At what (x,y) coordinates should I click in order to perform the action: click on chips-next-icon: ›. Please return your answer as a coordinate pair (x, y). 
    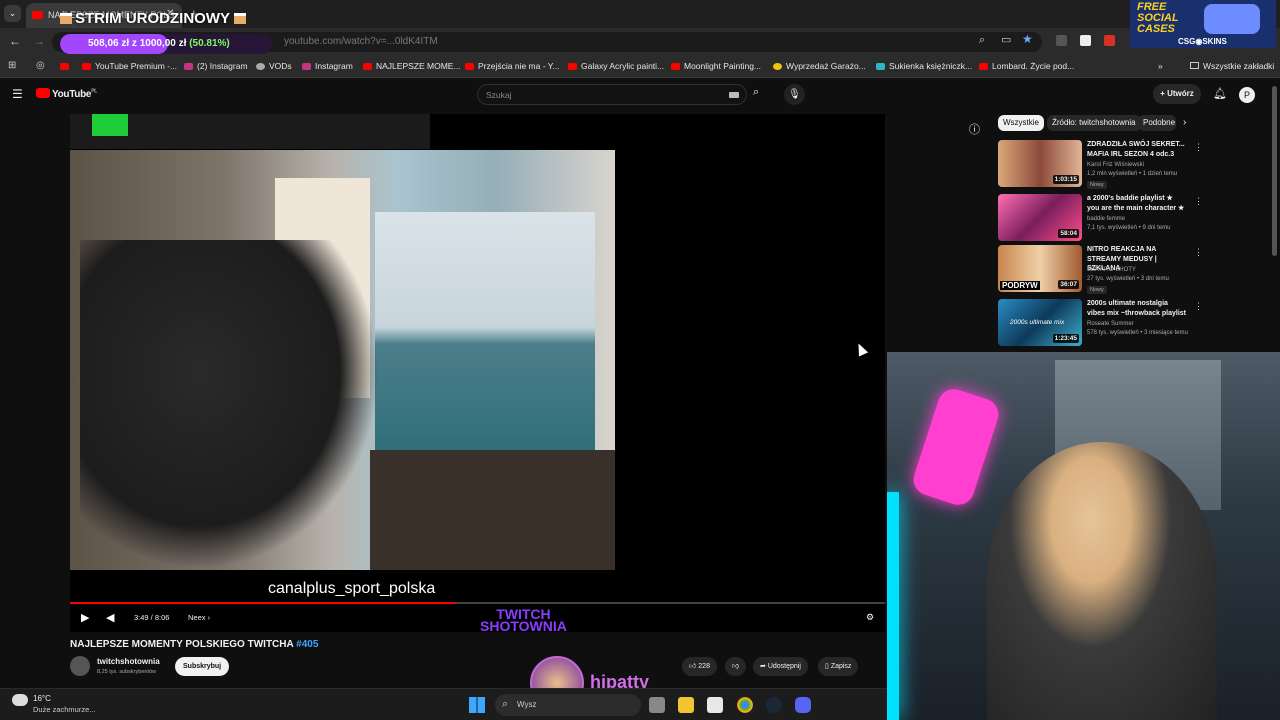
    Looking at the image, I should click on (1184, 122).